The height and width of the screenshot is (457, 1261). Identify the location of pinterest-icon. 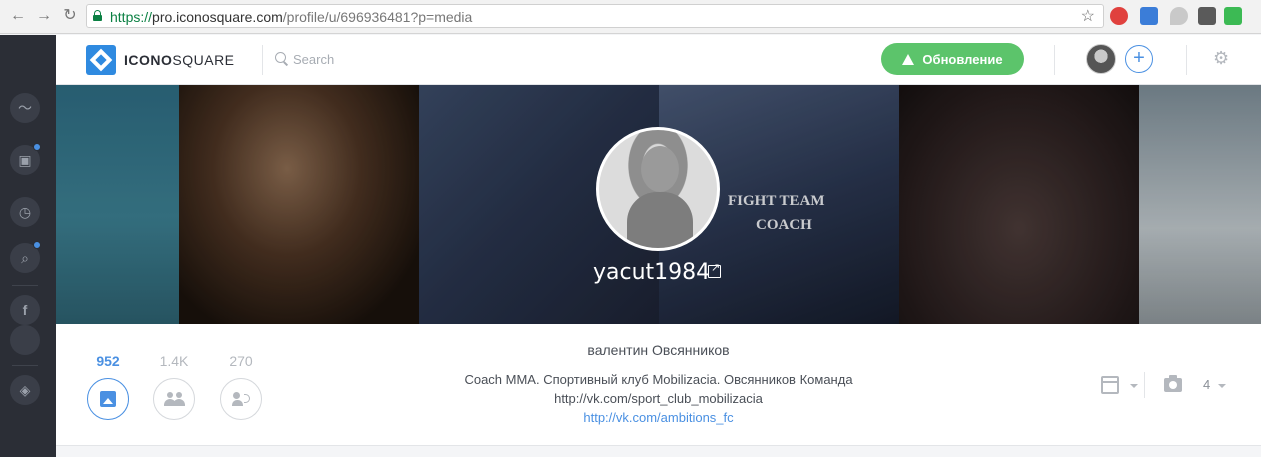
(1119, 16).